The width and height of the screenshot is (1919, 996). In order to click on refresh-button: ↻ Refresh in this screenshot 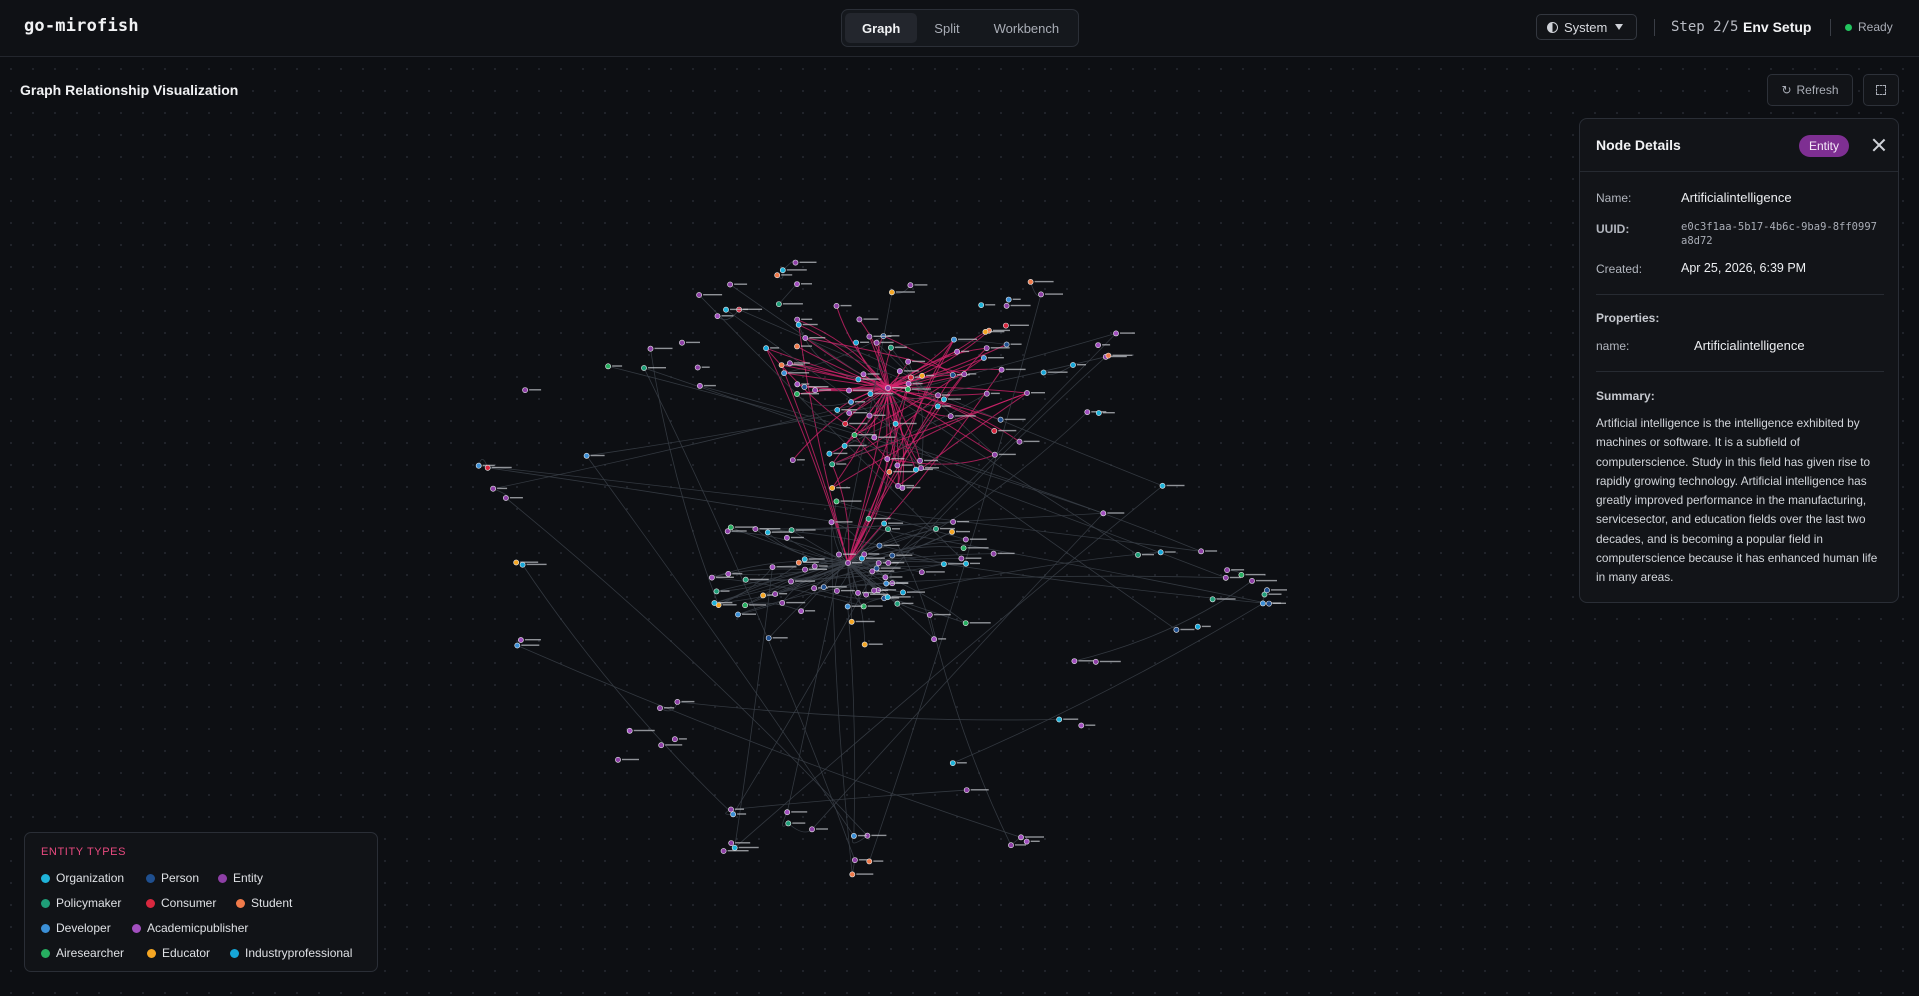, I will do `click(1810, 90)`.